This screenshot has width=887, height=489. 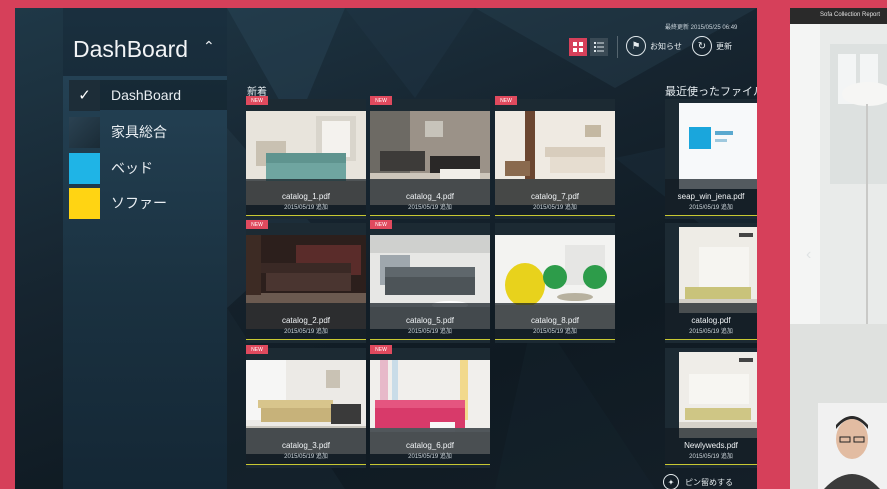 What do you see at coordinates (306, 408) in the screenshot?
I see `catalog-card: catalog_3.pdf 2015/05/19 追加` at bounding box center [306, 408].